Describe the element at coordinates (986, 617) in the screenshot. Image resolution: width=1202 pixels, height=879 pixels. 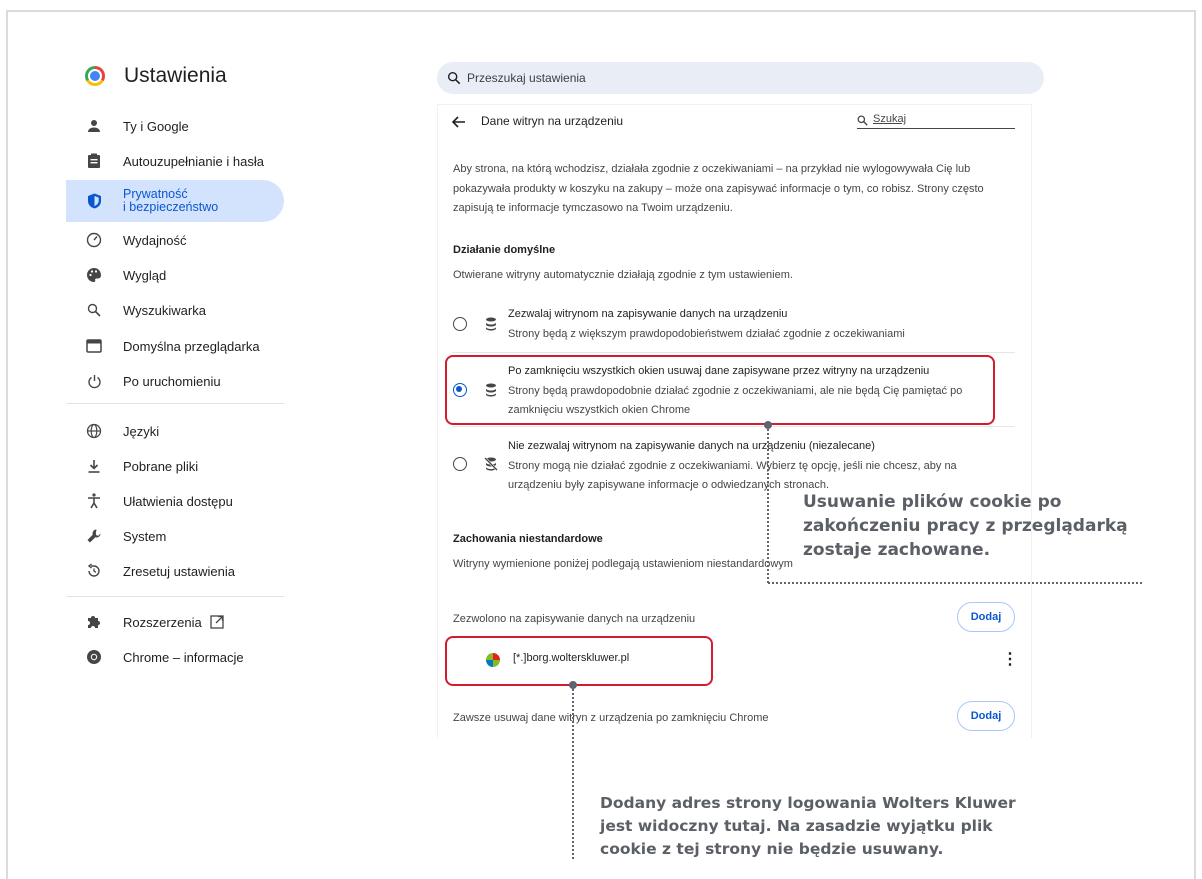
I see `add-allowed-site-button: Dodaj` at that location.